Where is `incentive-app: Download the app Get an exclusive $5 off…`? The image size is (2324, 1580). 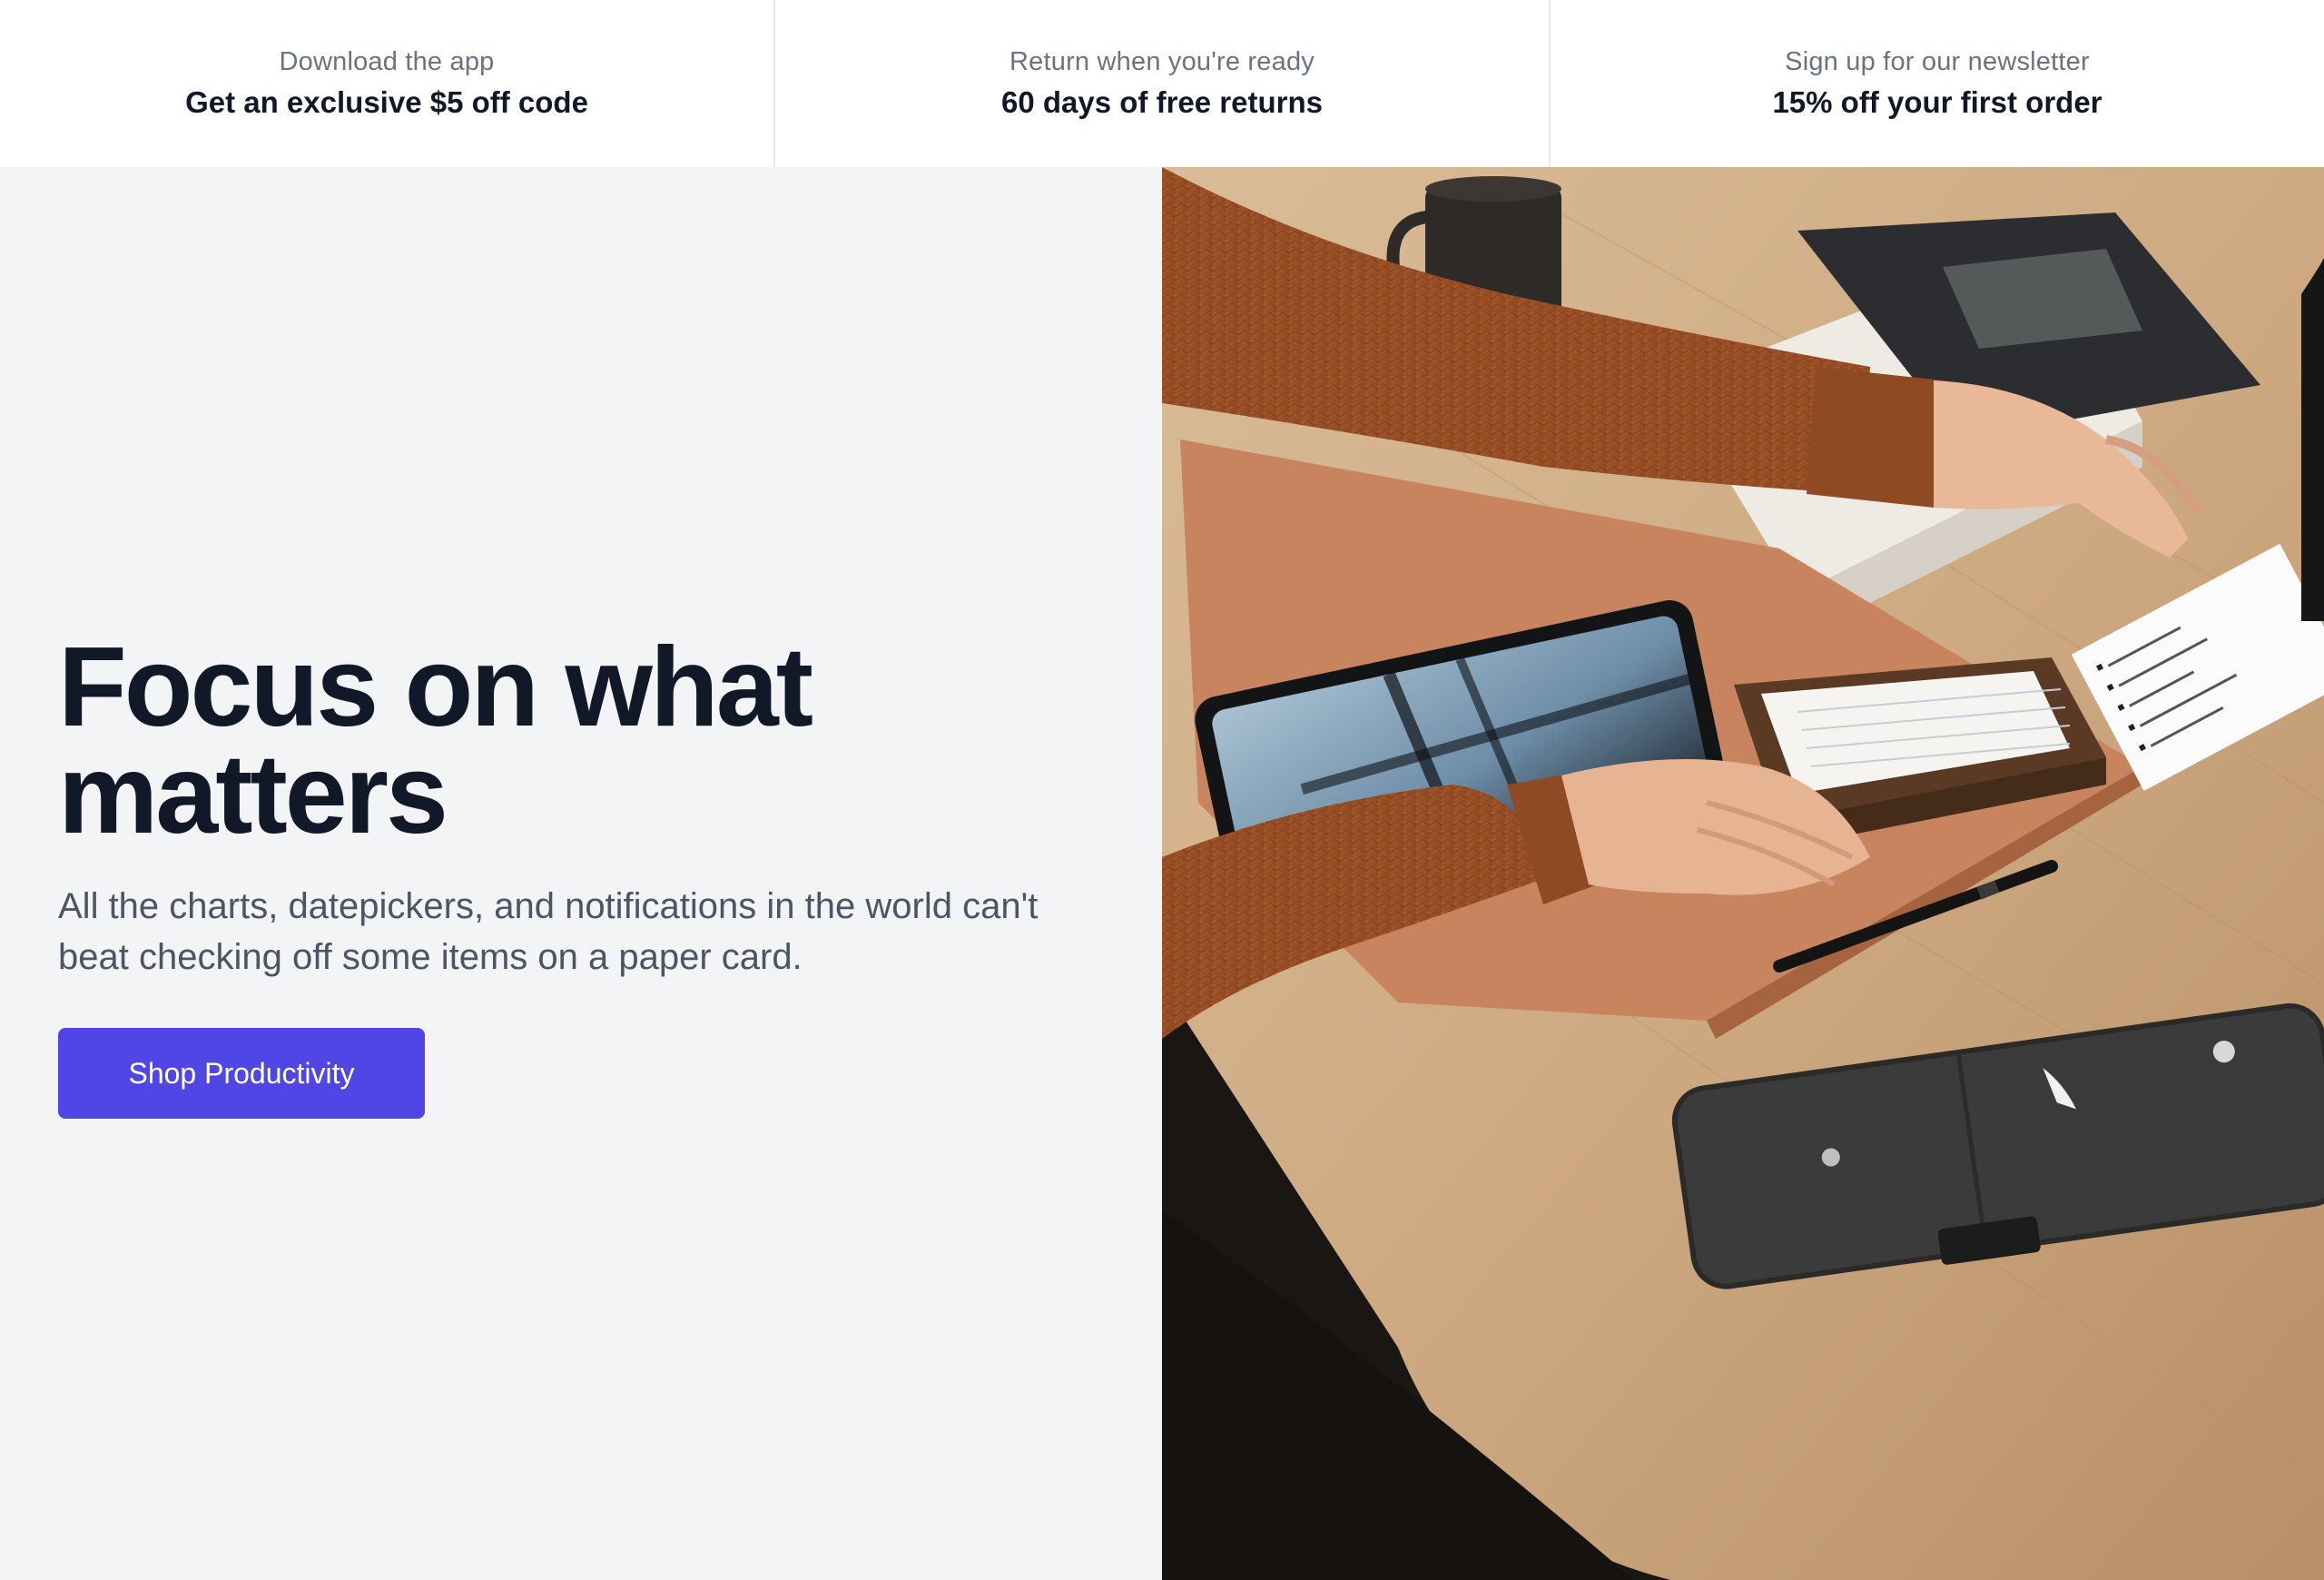 incentive-app: Download the app Get an exclusive $5 off… is located at coordinates (386, 84).